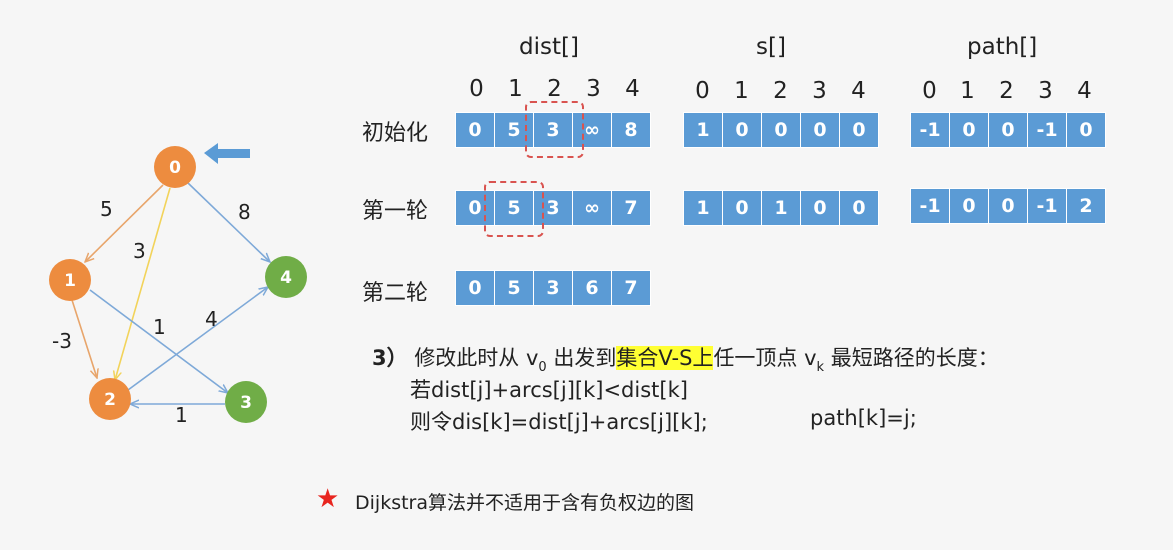 The height and width of the screenshot is (550, 1173). I want to click on step-line-1: 3） 修改此时从 v0 出发到集合V-S上任一顶点 vk 最短路径的长度：, so click(685, 358).